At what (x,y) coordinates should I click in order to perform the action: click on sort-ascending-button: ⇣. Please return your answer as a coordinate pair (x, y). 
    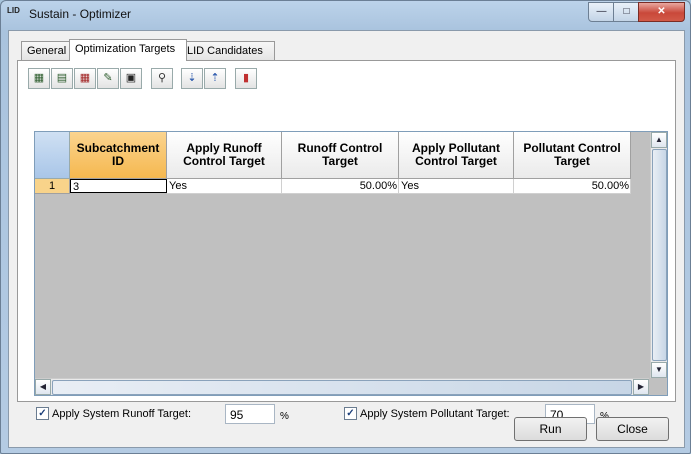
    Looking at the image, I should click on (192, 78).